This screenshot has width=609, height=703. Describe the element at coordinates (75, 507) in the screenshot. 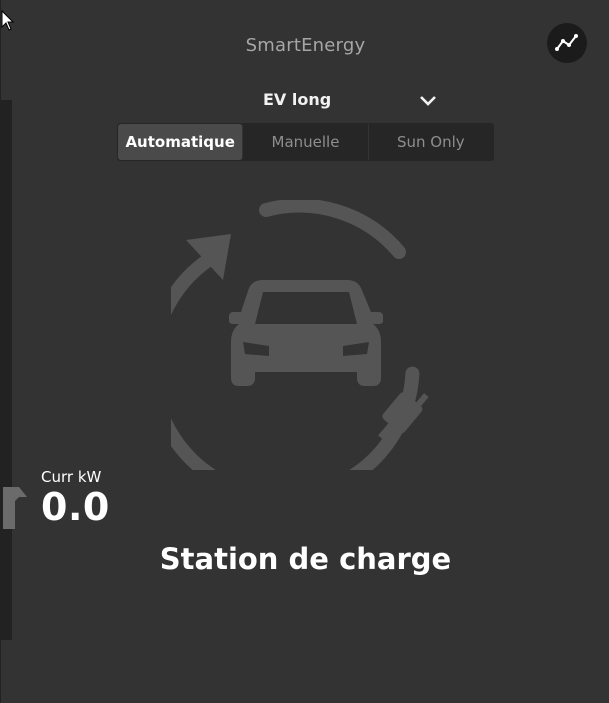

I see `current-power-value: 0.0` at that location.